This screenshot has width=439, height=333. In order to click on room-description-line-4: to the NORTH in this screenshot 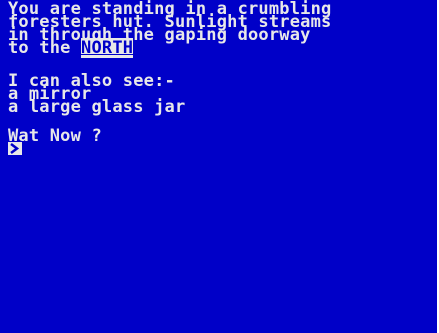, I will do `click(71, 48)`.